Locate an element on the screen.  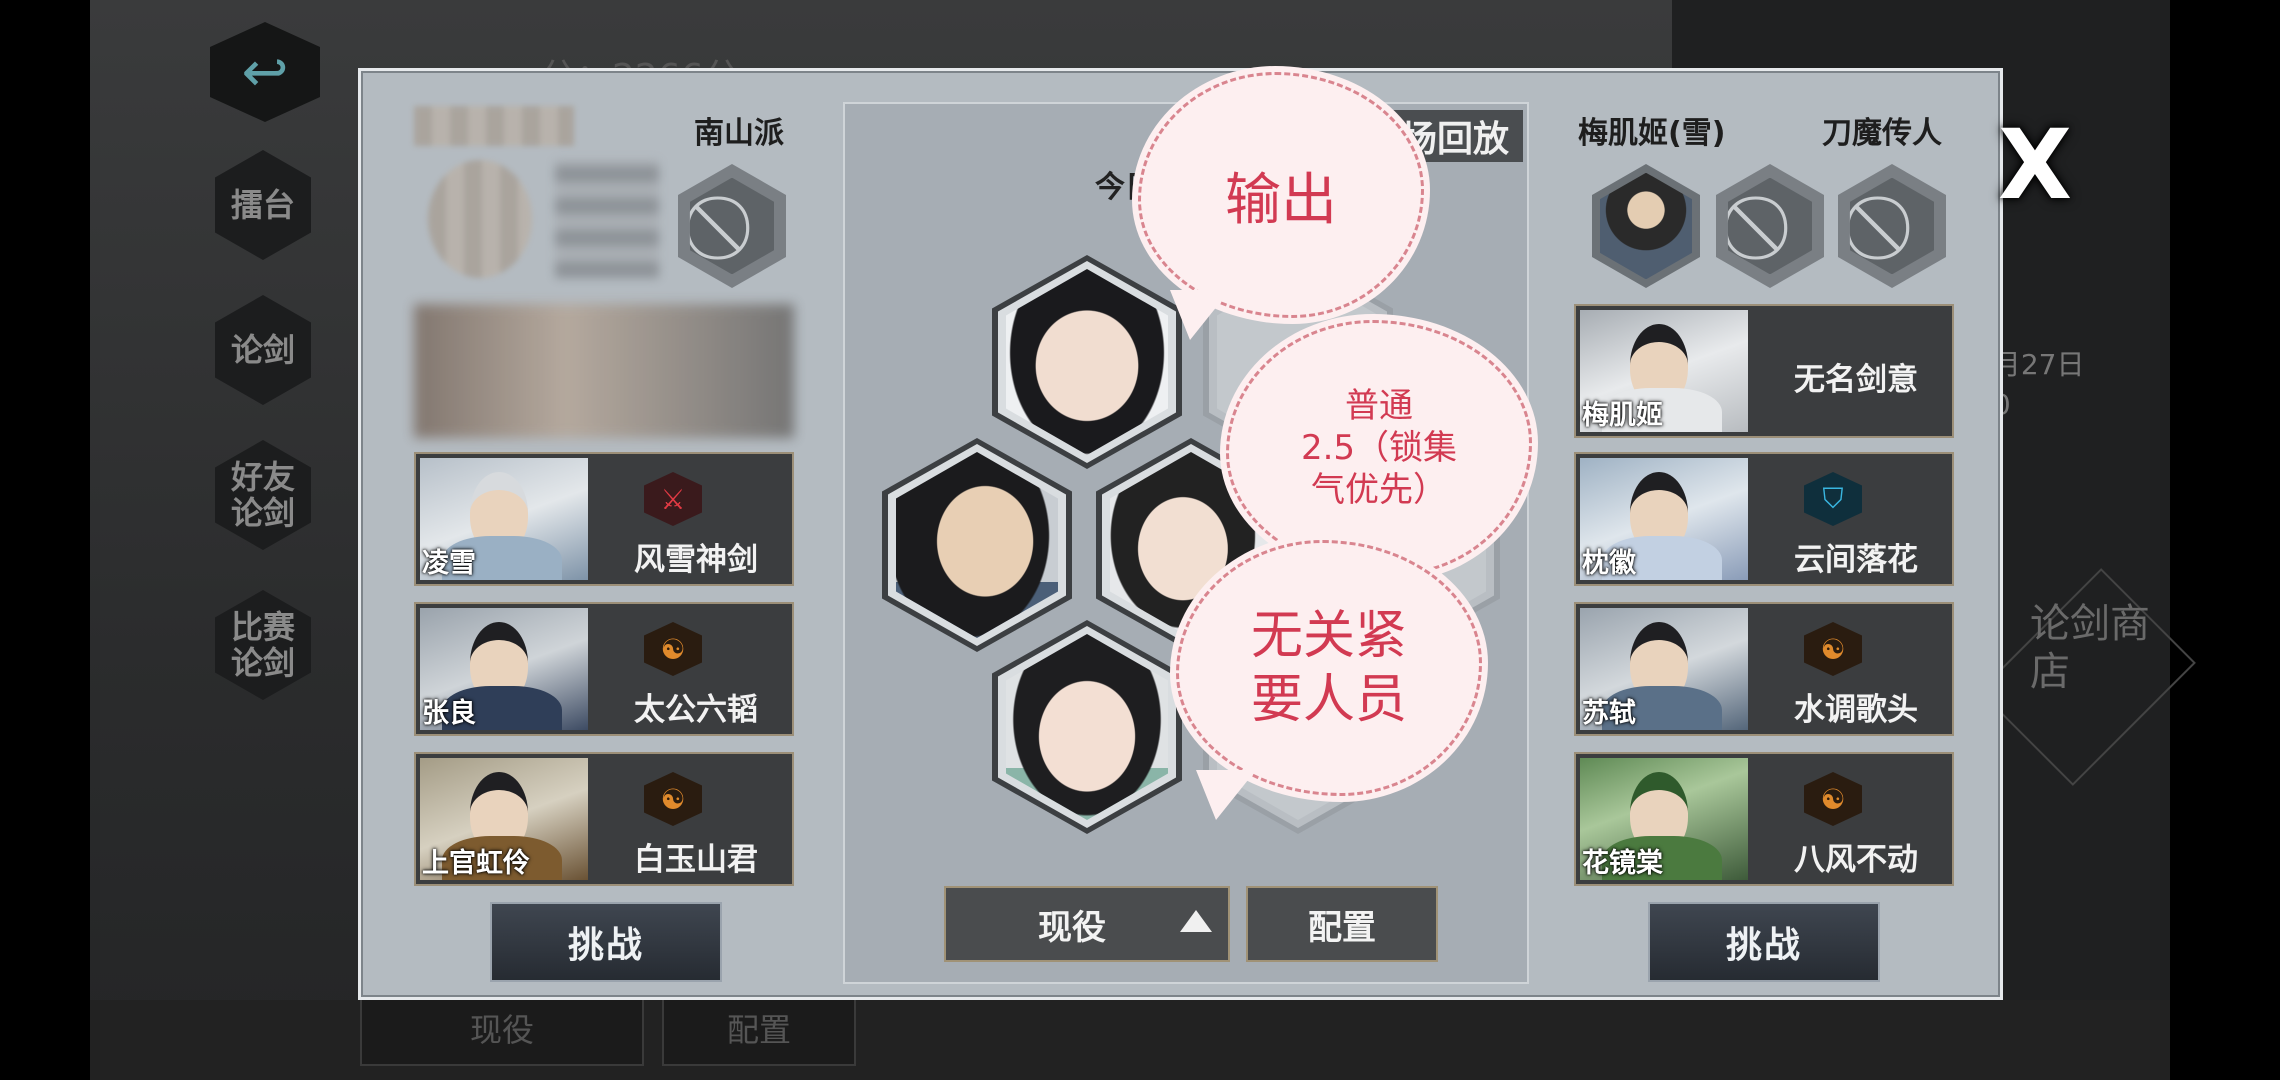
left-challenge-button: 挑战 is located at coordinates (606, 942).